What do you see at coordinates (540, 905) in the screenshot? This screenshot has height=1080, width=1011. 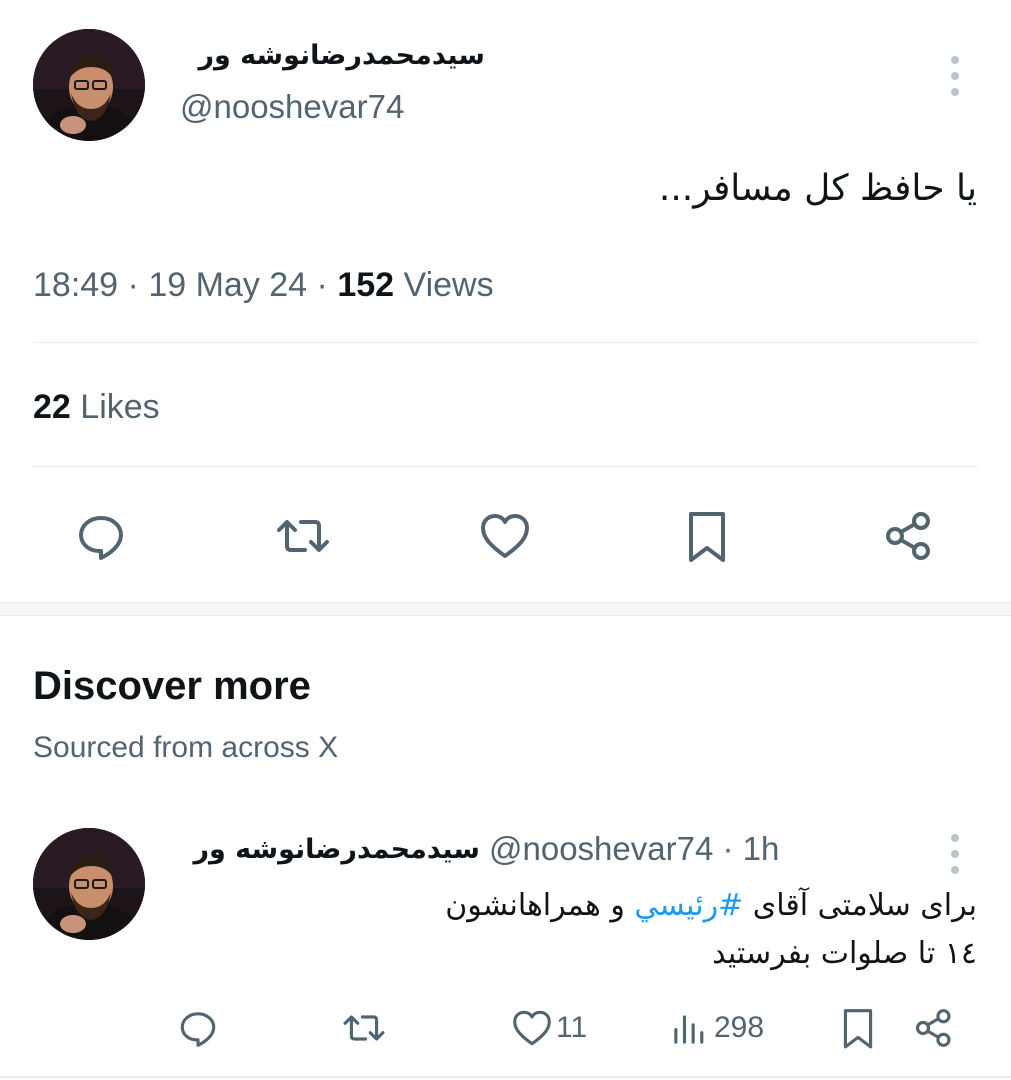 I see `text-segment: و همراهانشون` at bounding box center [540, 905].